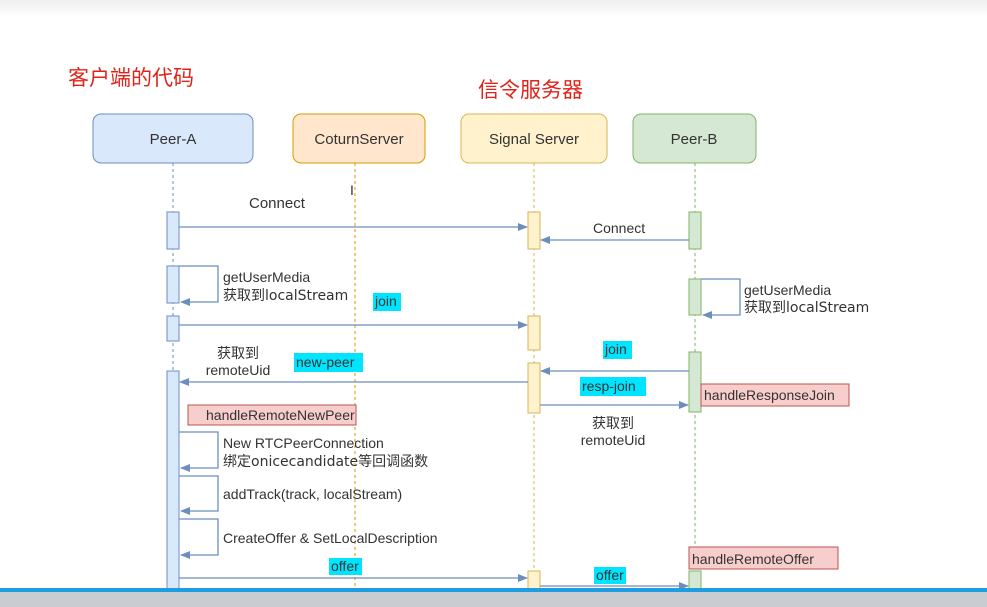 The image size is (987, 607). I want to click on participant-signal-server: Signal Server, so click(534, 138).